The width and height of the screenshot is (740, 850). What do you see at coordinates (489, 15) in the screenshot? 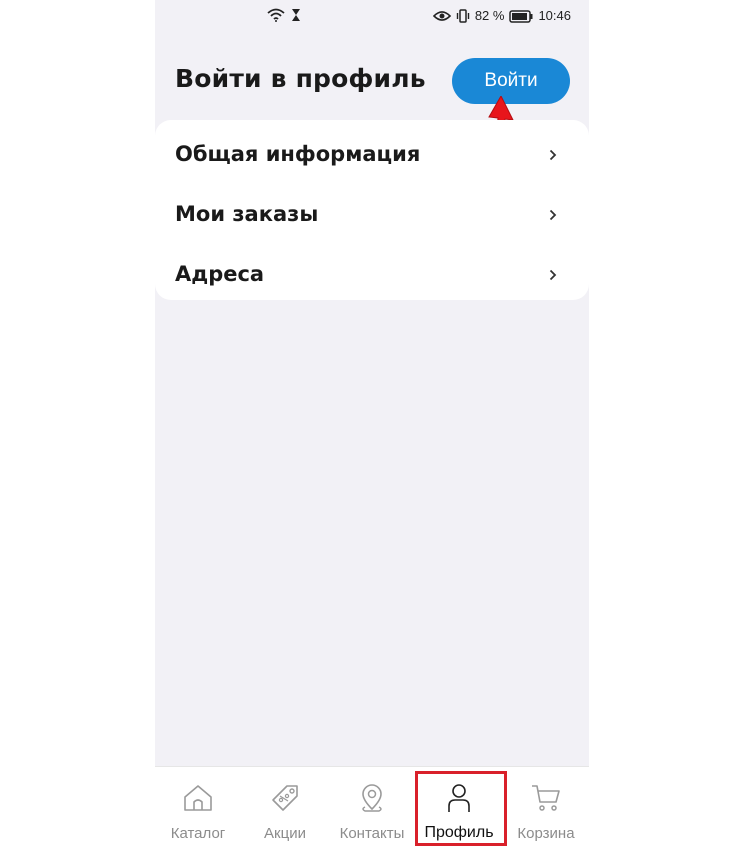
I see `battery-percent: 82 %` at bounding box center [489, 15].